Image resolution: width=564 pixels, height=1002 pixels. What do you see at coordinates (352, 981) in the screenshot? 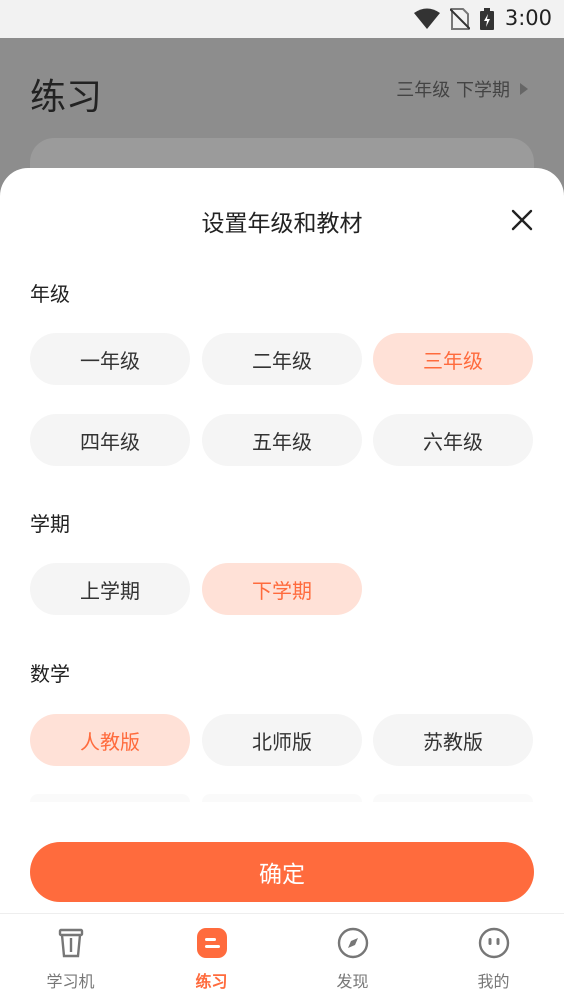
I see `tab-label: 发现` at bounding box center [352, 981].